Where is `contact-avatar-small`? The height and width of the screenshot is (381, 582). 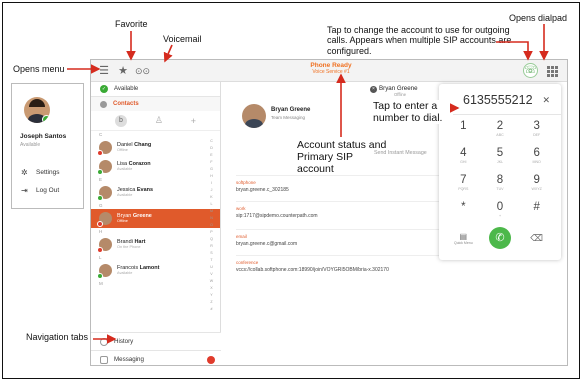
contact-avatar-small is located at coordinates (104, 193).